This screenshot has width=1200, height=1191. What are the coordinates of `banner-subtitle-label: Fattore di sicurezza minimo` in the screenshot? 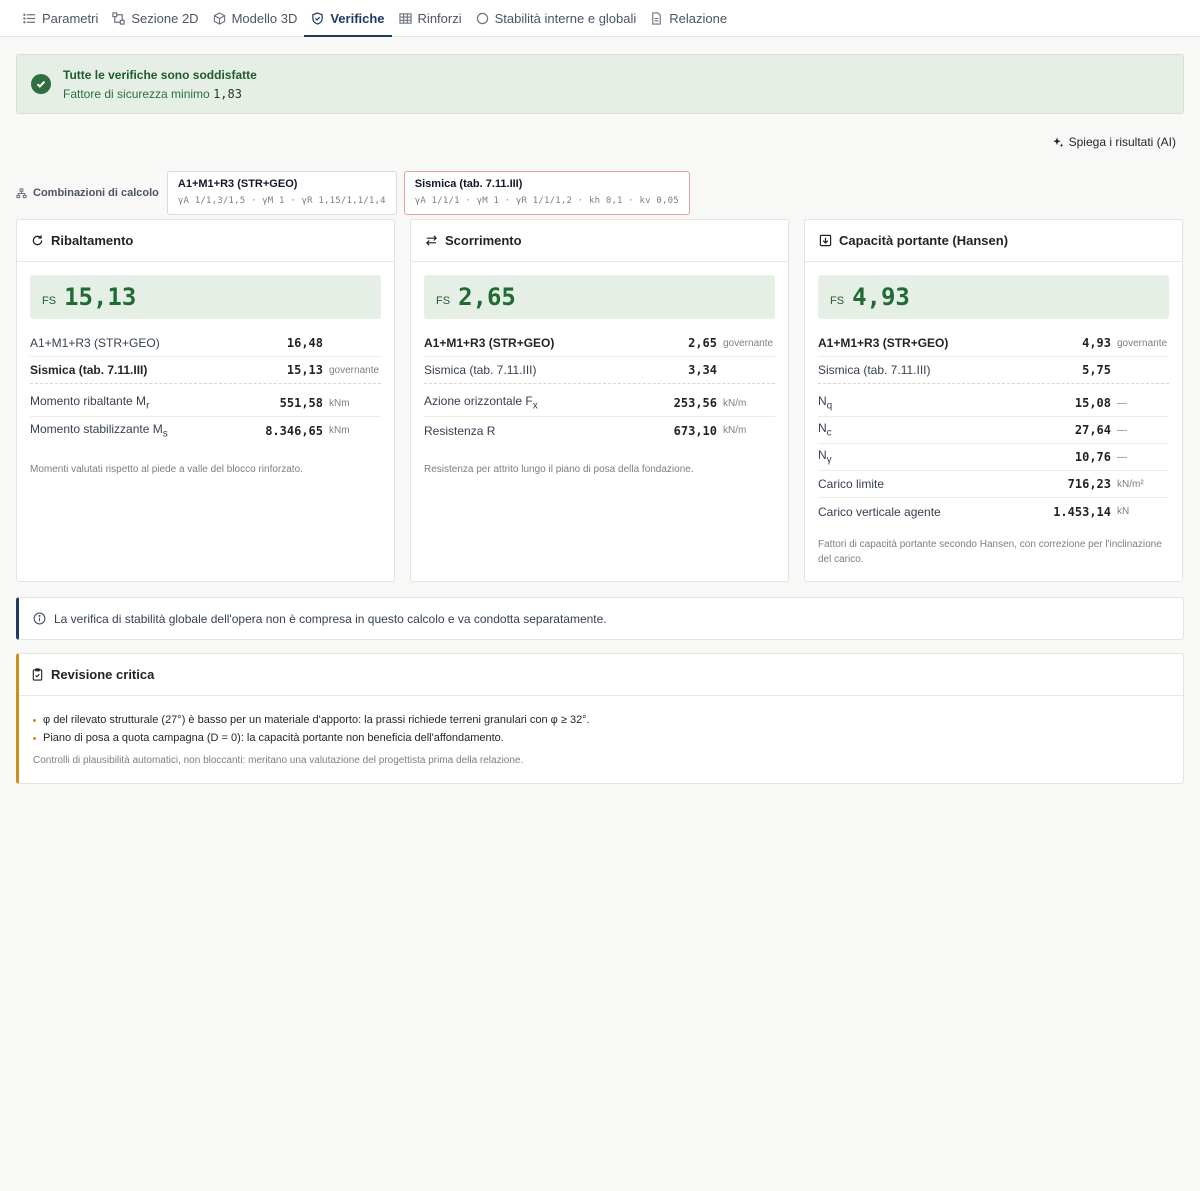 It's located at (136, 93).